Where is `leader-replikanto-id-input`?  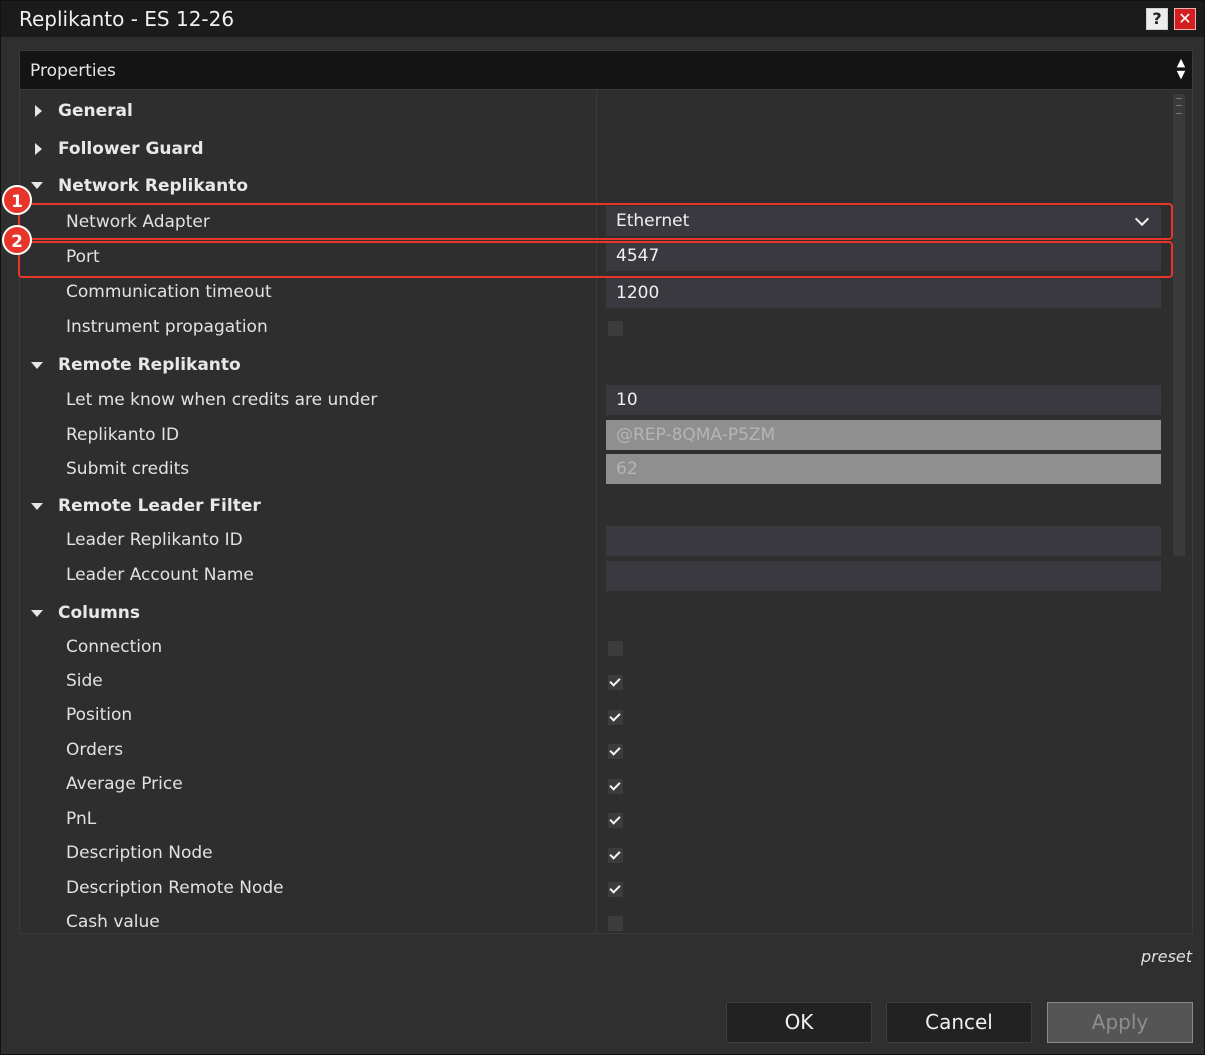
leader-replikanto-id-input is located at coordinates (883, 541).